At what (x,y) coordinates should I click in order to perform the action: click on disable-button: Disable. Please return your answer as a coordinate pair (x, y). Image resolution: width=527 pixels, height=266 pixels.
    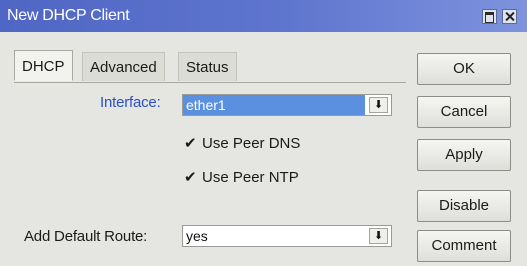
    Looking at the image, I should click on (464, 206).